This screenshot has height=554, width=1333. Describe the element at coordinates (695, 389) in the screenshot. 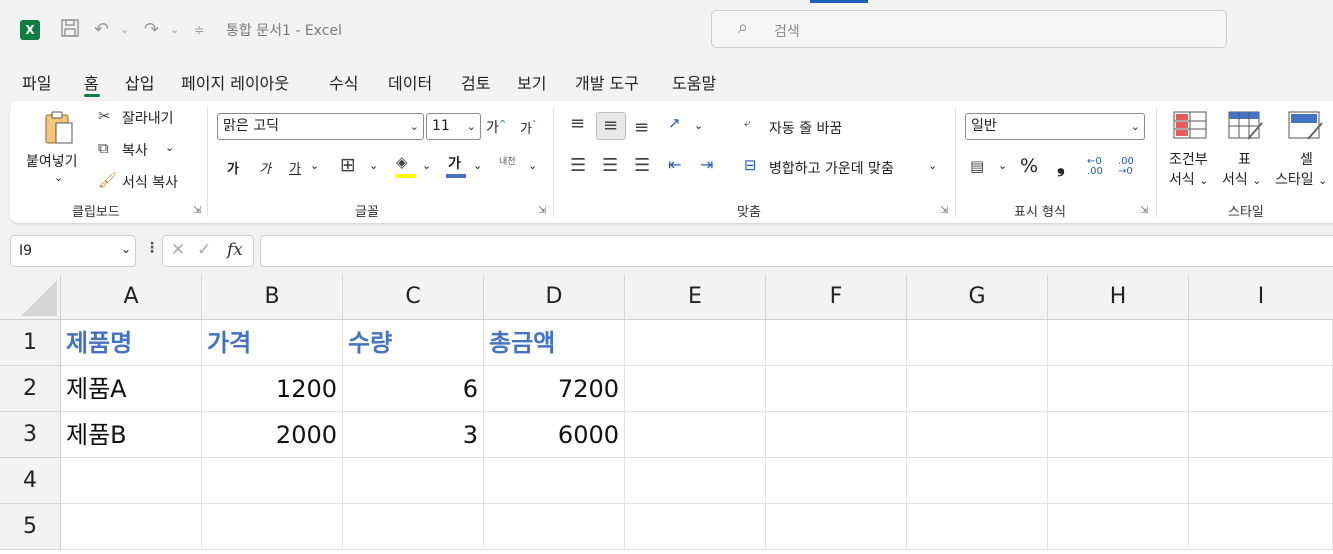

I see `cell-e2` at that location.